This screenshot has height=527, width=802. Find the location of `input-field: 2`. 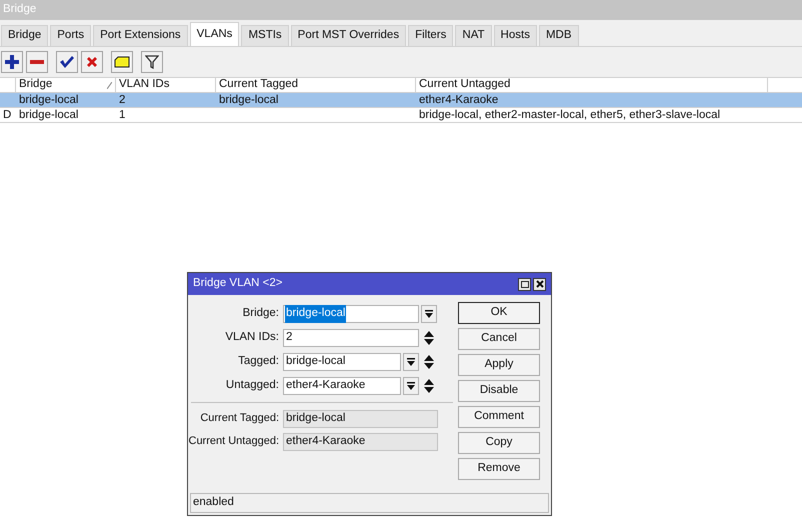

input-field: 2 is located at coordinates (351, 338).